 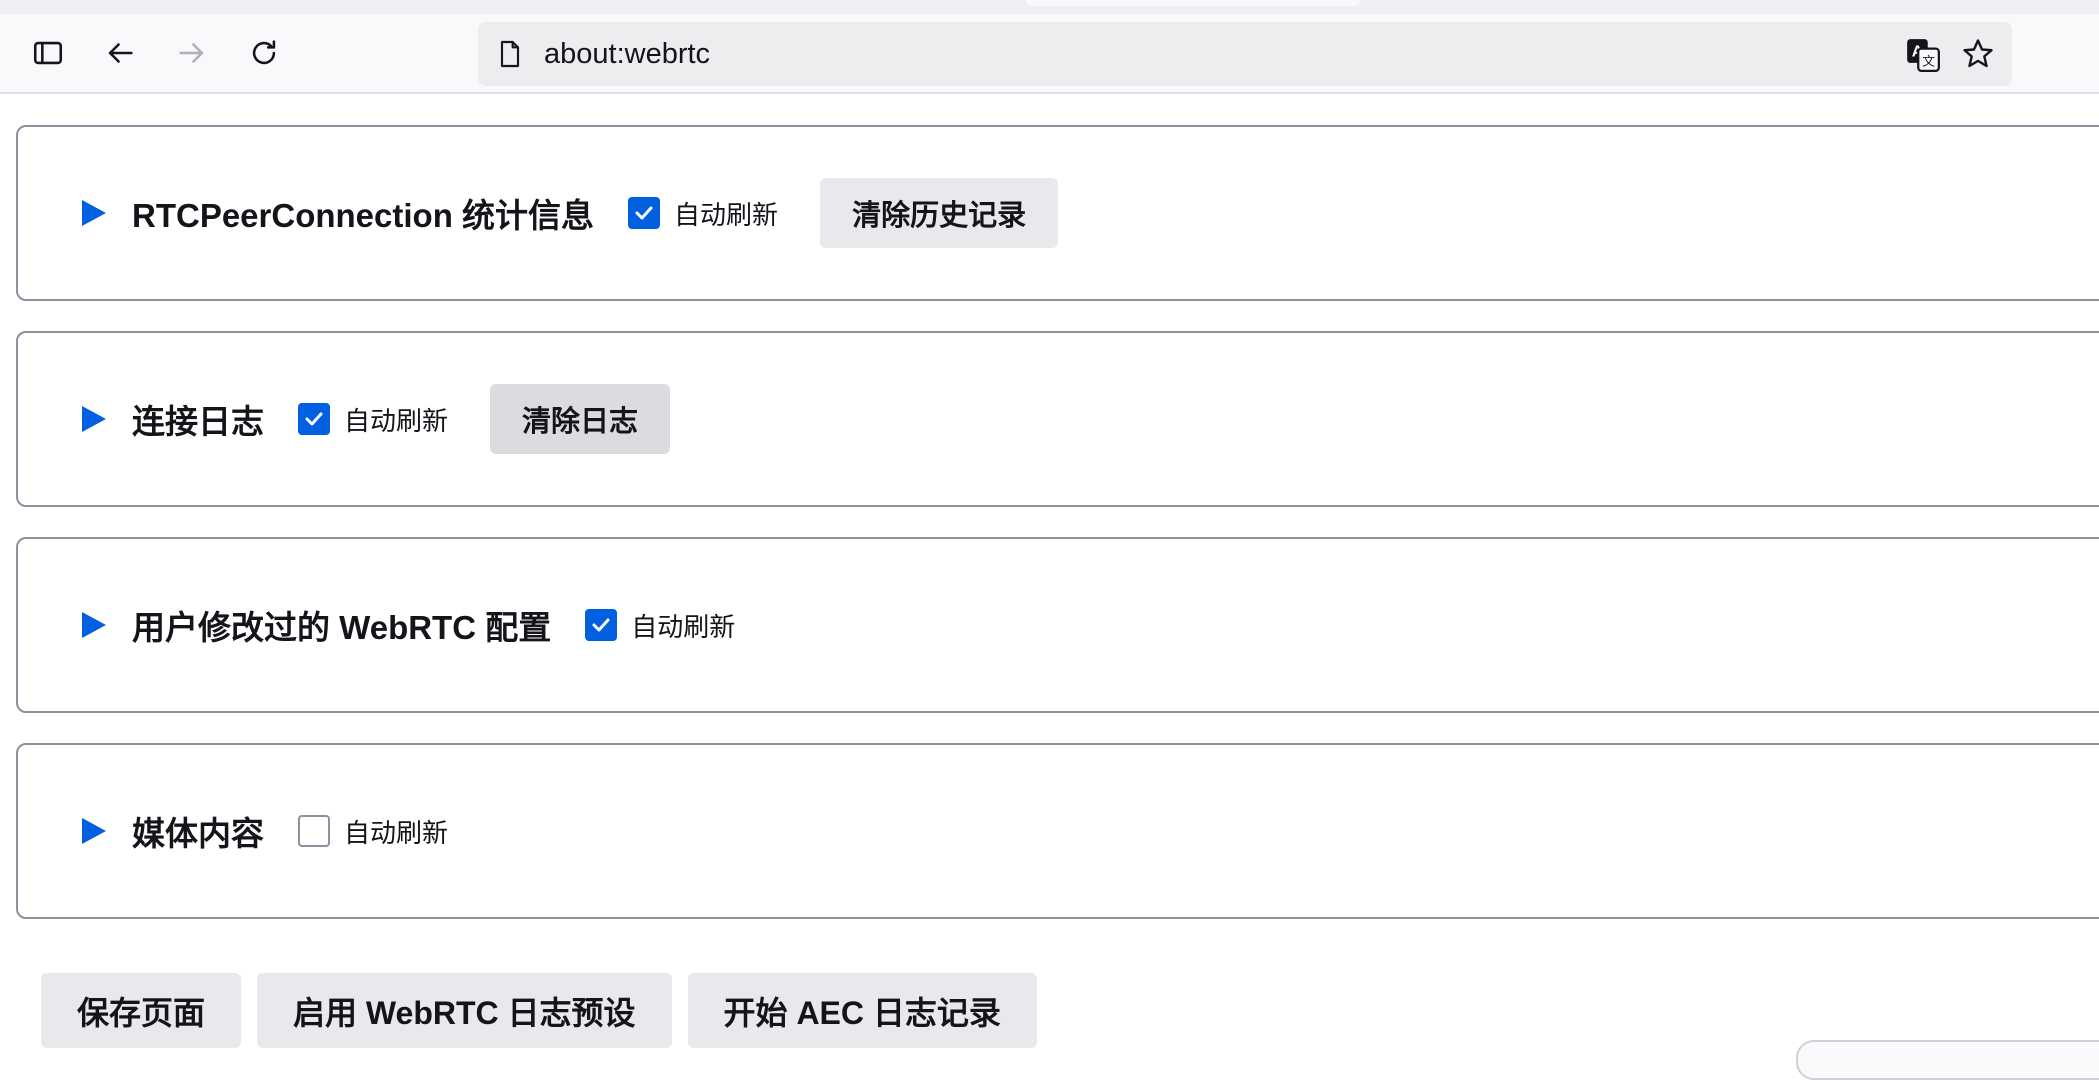 I want to click on clear-history-button: 清除历史记录, so click(x=939, y=213).